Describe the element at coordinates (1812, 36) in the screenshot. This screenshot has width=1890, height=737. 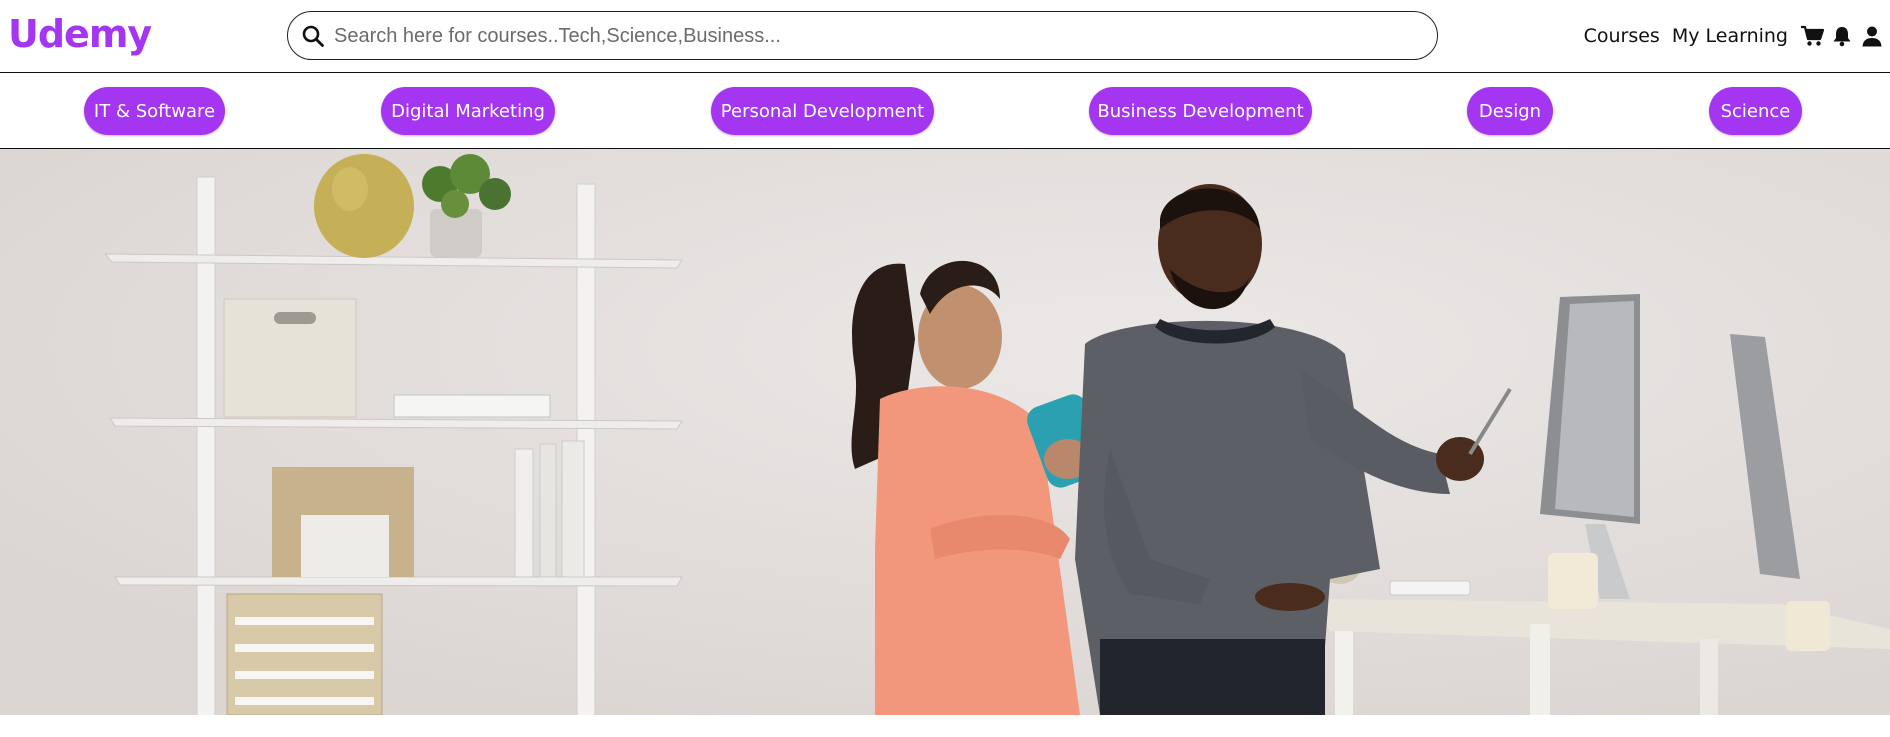
I see `cart-icon` at that location.